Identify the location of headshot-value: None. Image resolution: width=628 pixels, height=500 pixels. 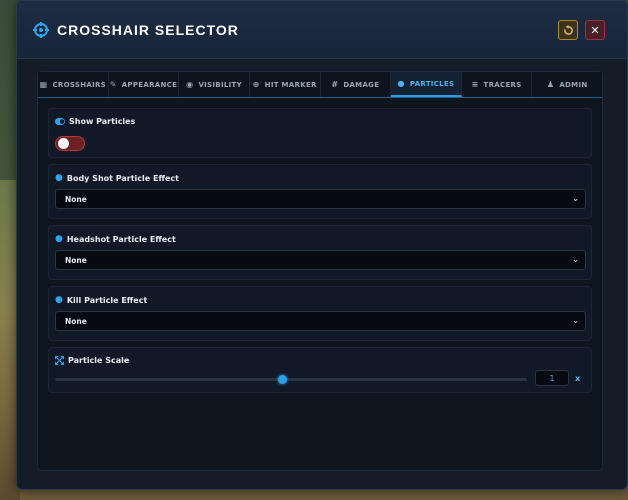
(76, 260).